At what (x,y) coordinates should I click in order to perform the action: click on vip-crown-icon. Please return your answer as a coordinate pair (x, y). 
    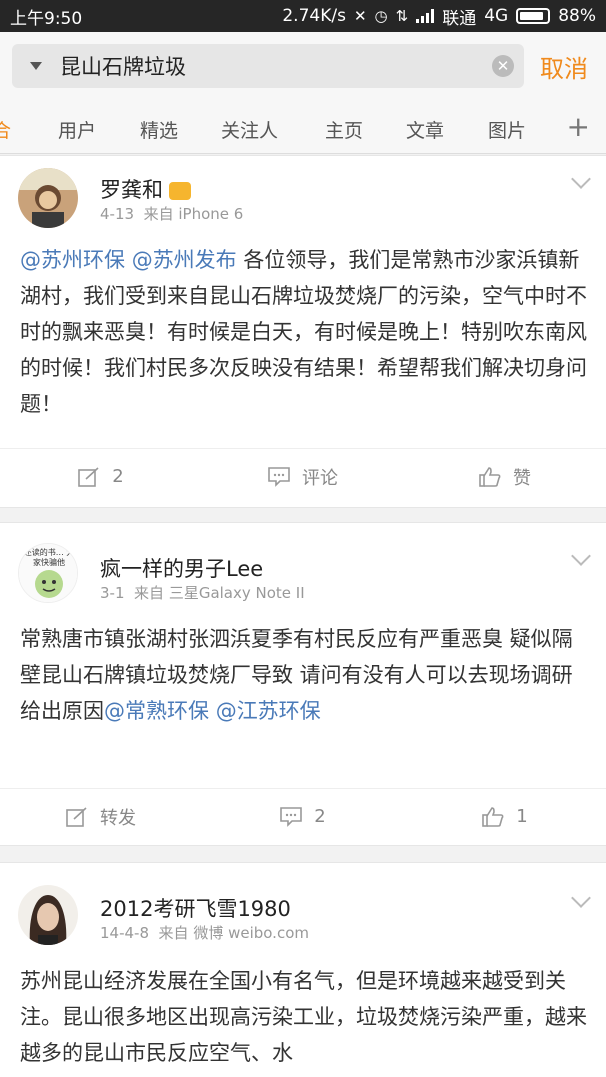
    Looking at the image, I should click on (180, 191).